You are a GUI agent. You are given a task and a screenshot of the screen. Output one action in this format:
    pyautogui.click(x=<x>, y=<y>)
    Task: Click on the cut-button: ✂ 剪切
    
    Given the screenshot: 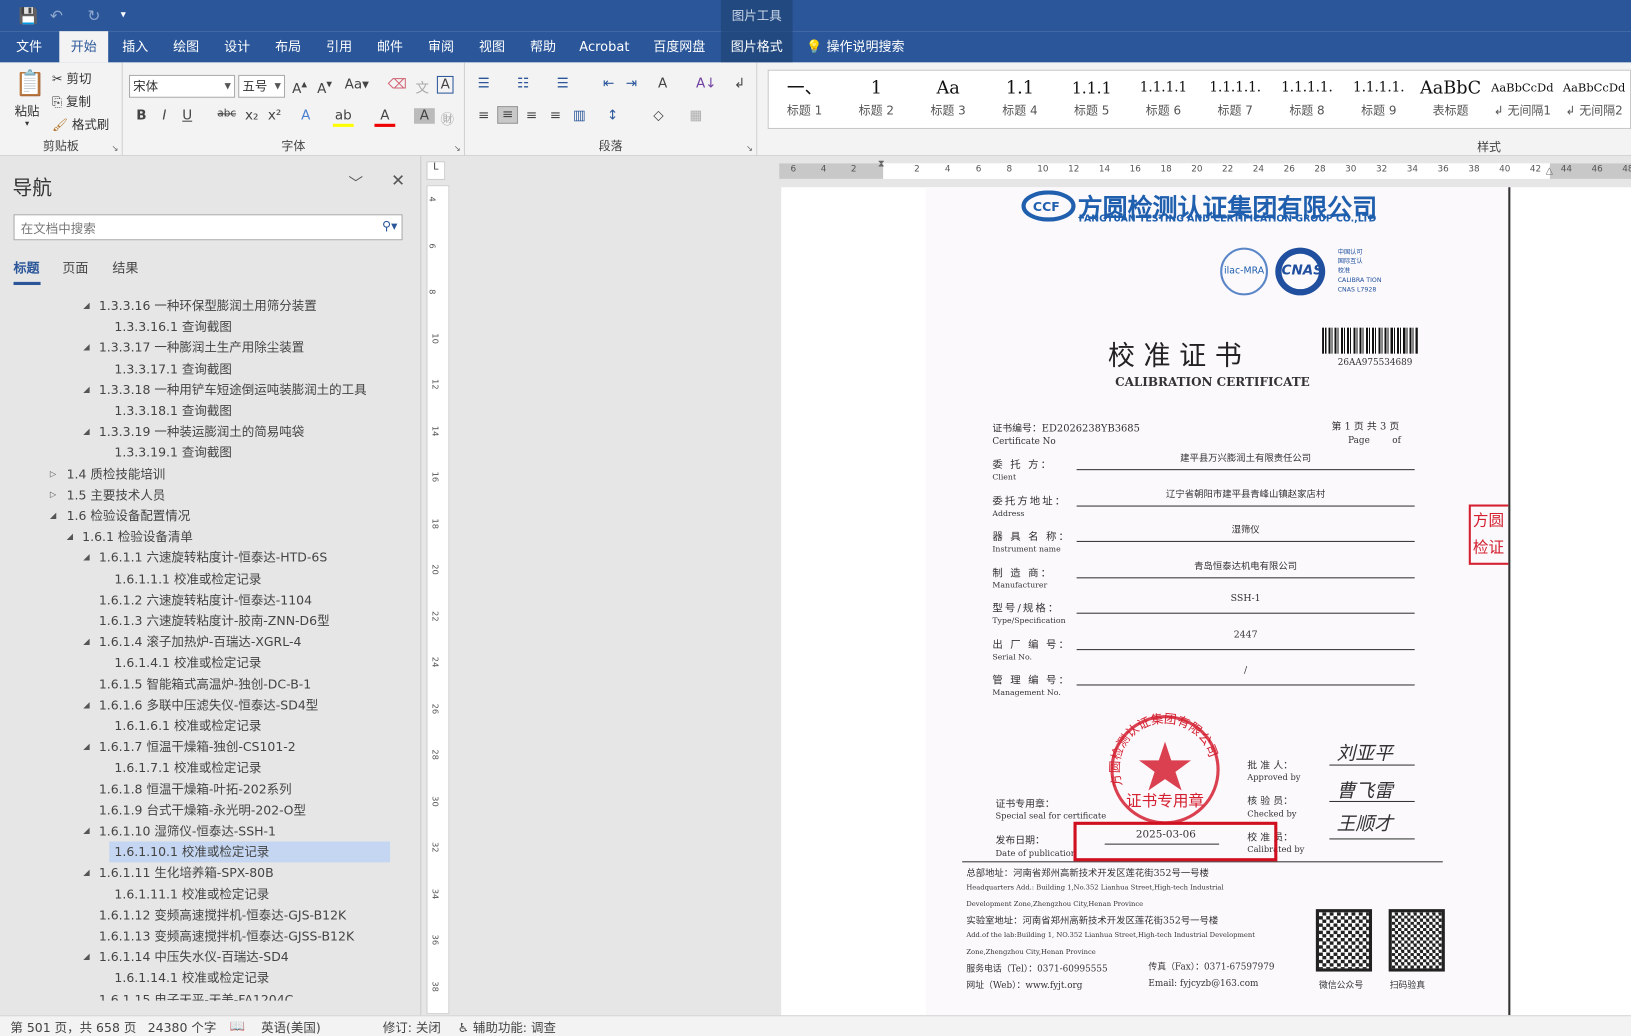 What is the action you would take?
    pyautogui.click(x=71, y=79)
    